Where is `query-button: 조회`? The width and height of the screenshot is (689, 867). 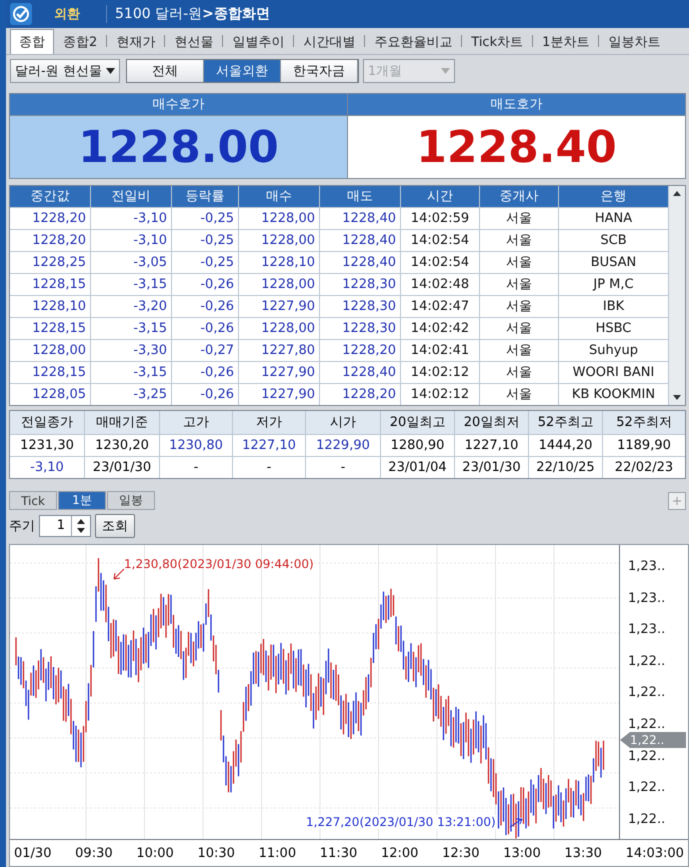 query-button: 조회 is located at coordinates (115, 526).